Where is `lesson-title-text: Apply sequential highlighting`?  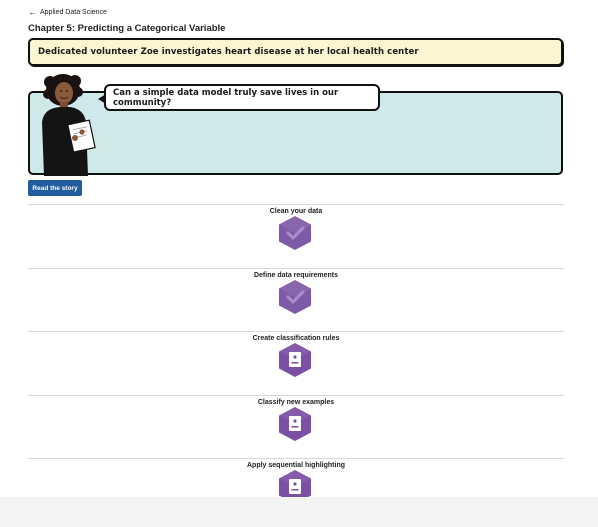
lesson-title-text: Apply sequential highlighting is located at coordinates (296, 465).